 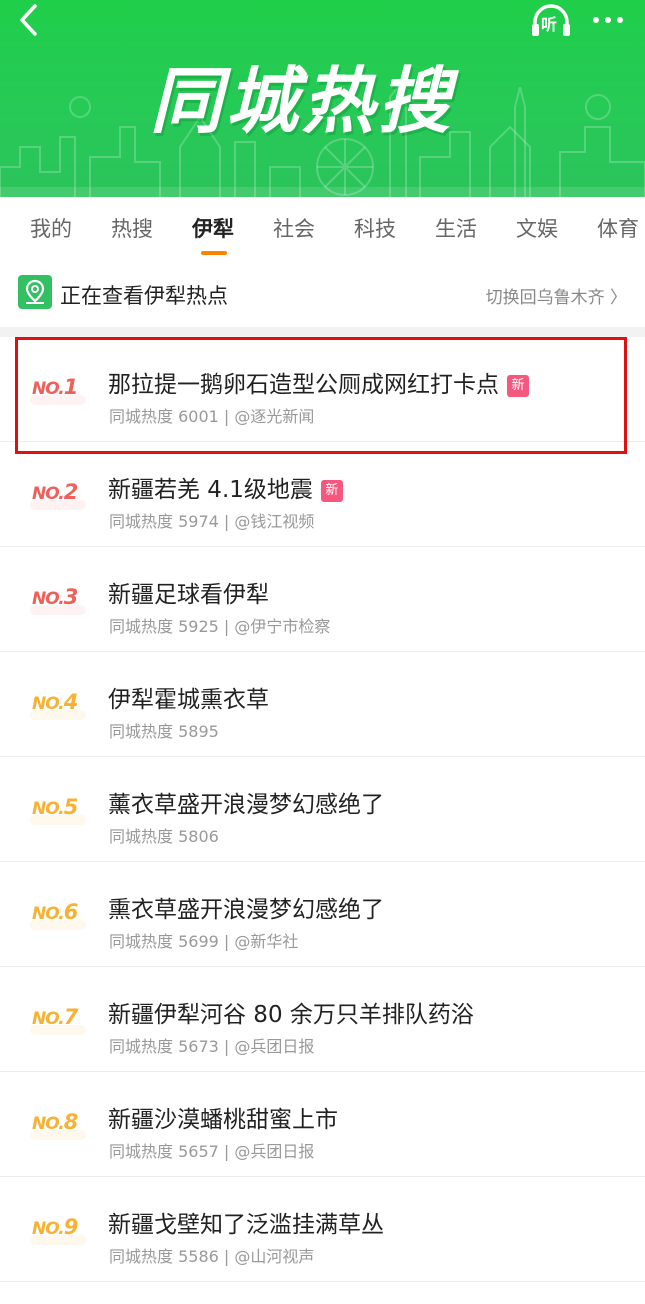 I want to click on rank-number: 9, so click(x=71, y=1227).